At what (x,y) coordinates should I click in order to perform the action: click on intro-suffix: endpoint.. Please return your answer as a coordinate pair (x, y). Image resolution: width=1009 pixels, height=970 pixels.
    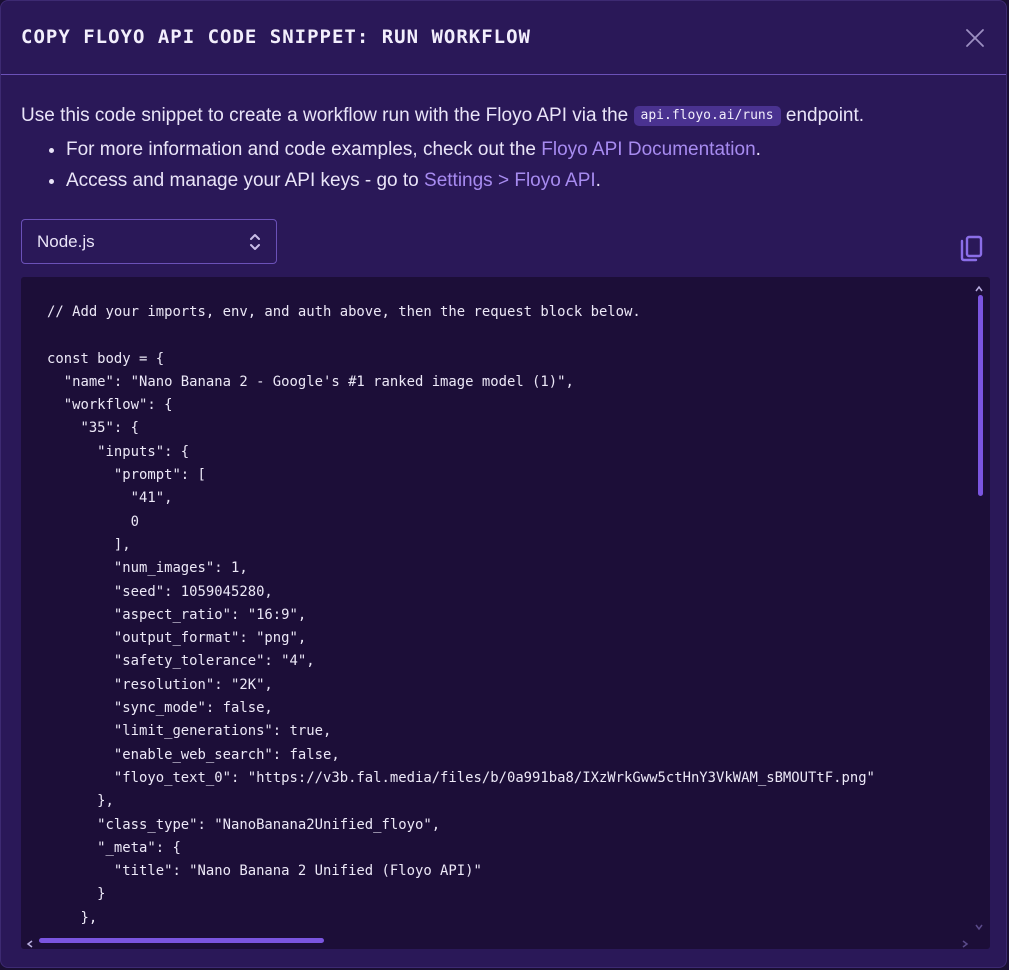
    Looking at the image, I should click on (822, 115).